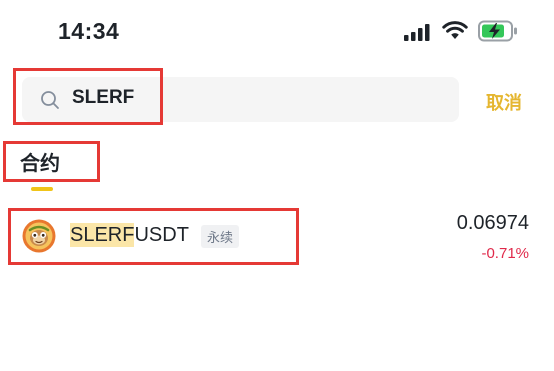  I want to click on active-tab-indicator, so click(42, 189).